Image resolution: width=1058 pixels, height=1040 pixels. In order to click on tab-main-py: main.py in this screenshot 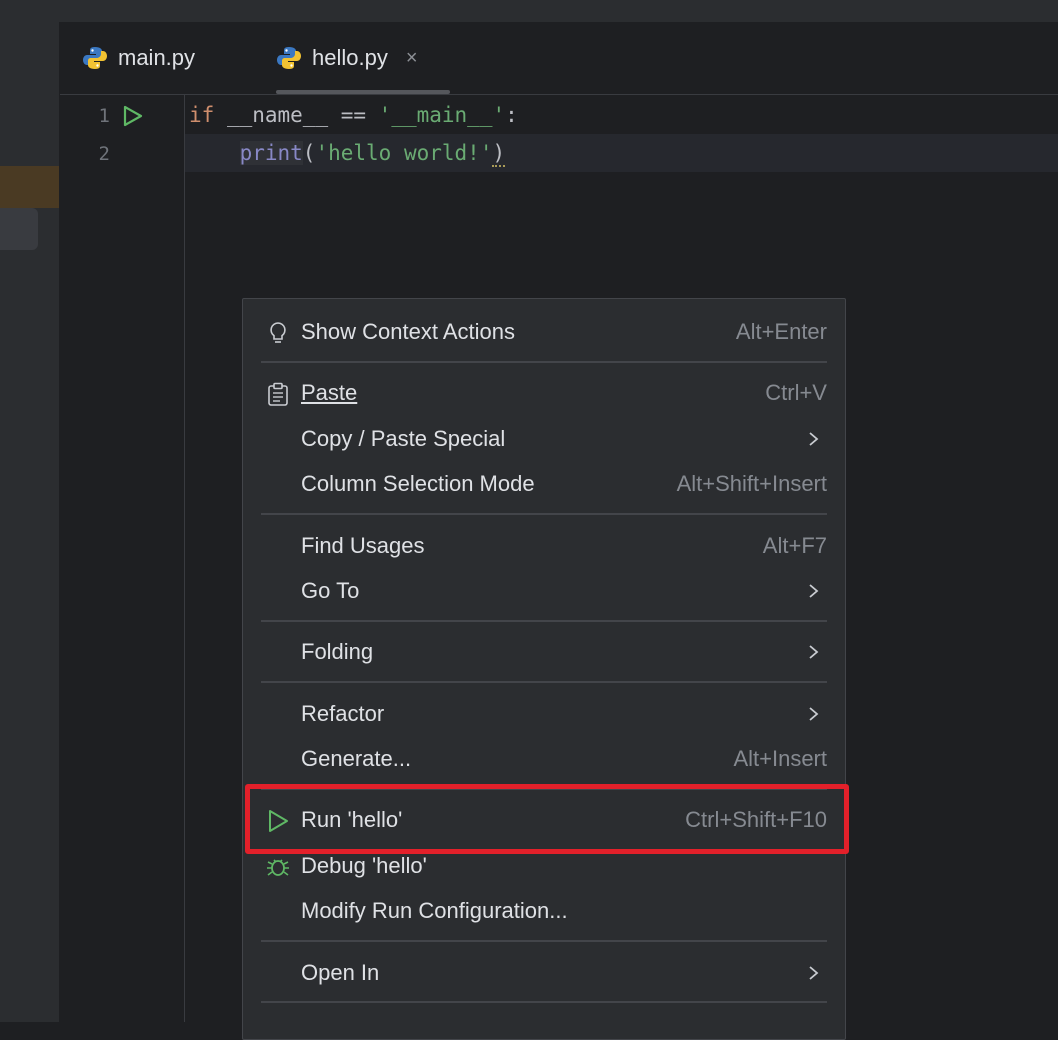, I will do `click(138, 58)`.